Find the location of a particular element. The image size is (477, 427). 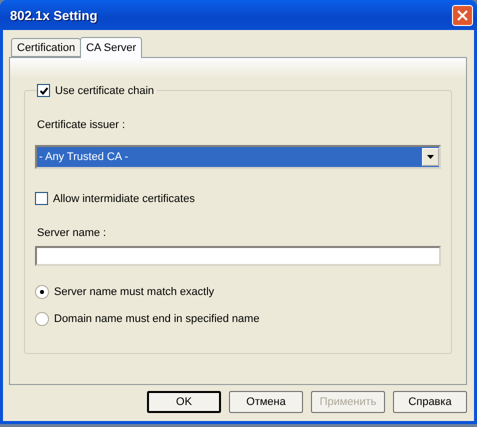

radio-label: Domain name must end in specified name is located at coordinates (157, 319).